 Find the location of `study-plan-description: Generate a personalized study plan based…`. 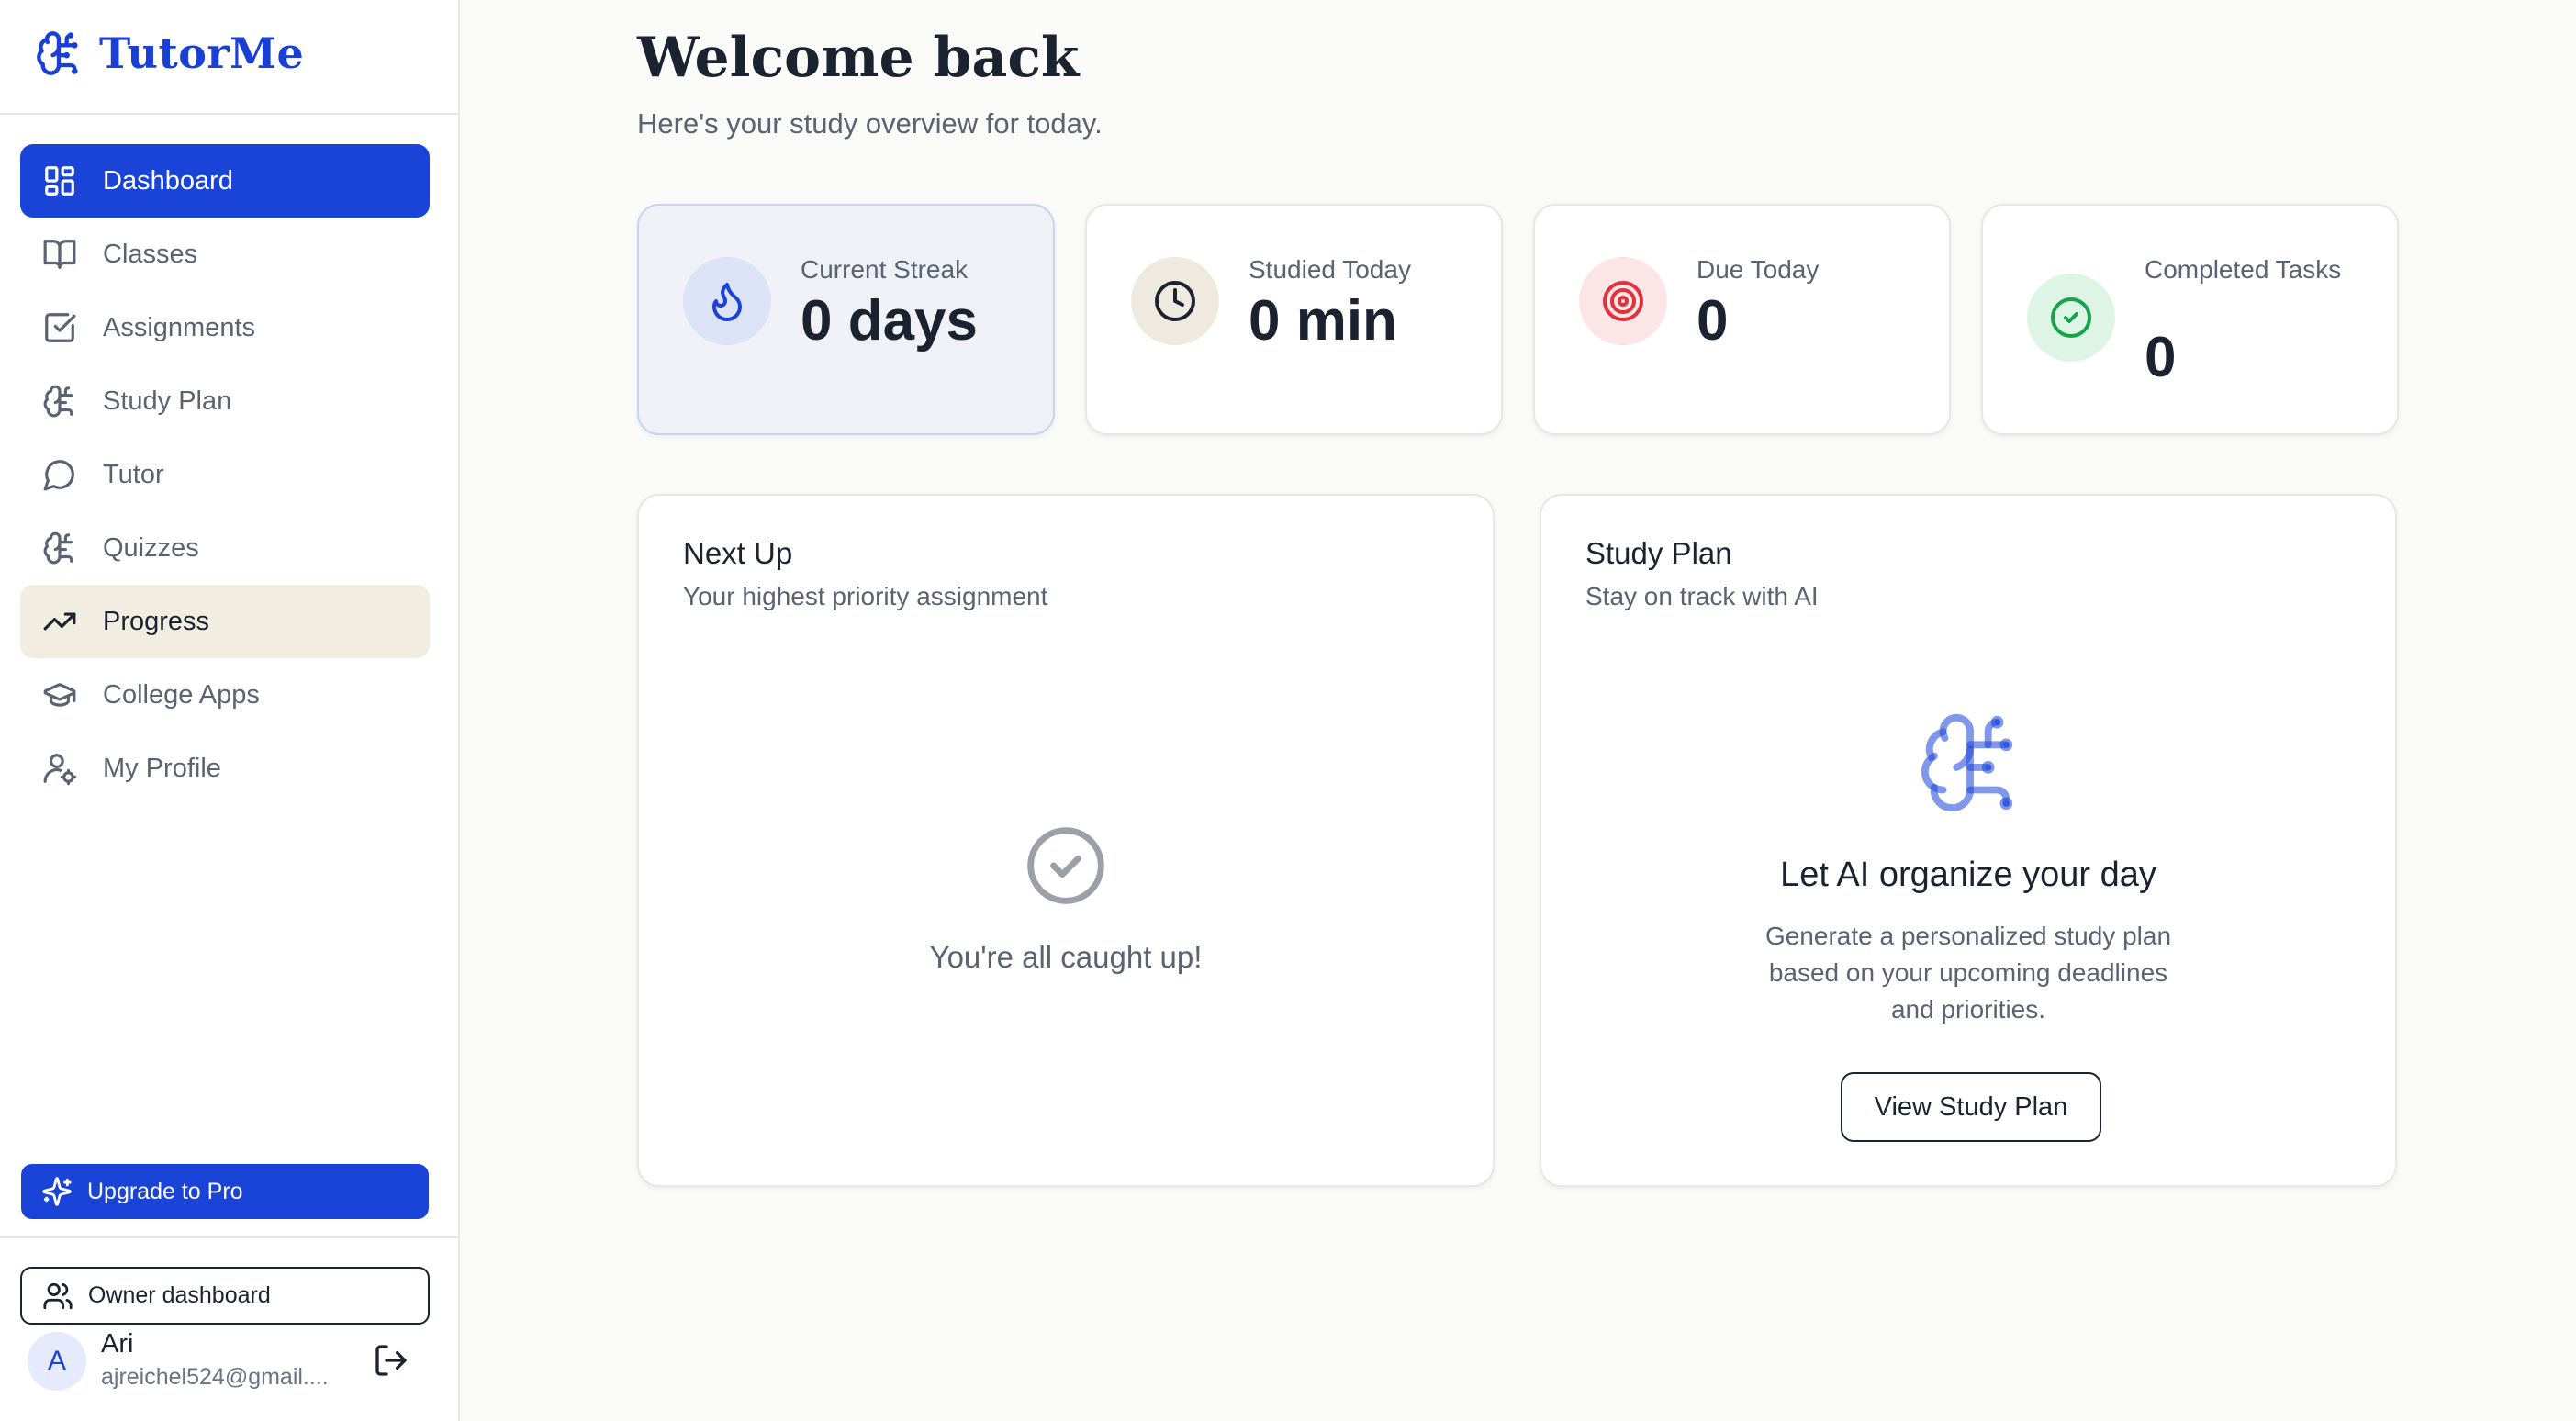

study-plan-description: Generate a personalized study plan based… is located at coordinates (1968, 973).